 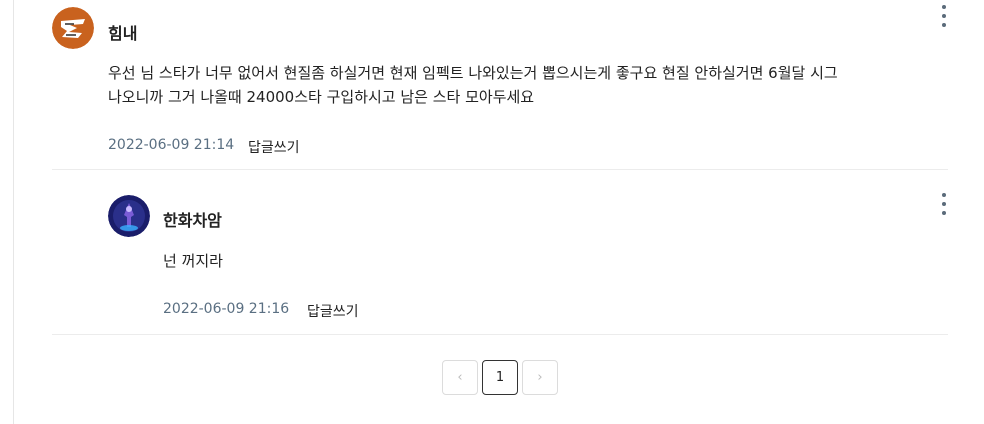 I want to click on comment-timestamp: 2022-06-09 21:14, so click(x=171, y=145).